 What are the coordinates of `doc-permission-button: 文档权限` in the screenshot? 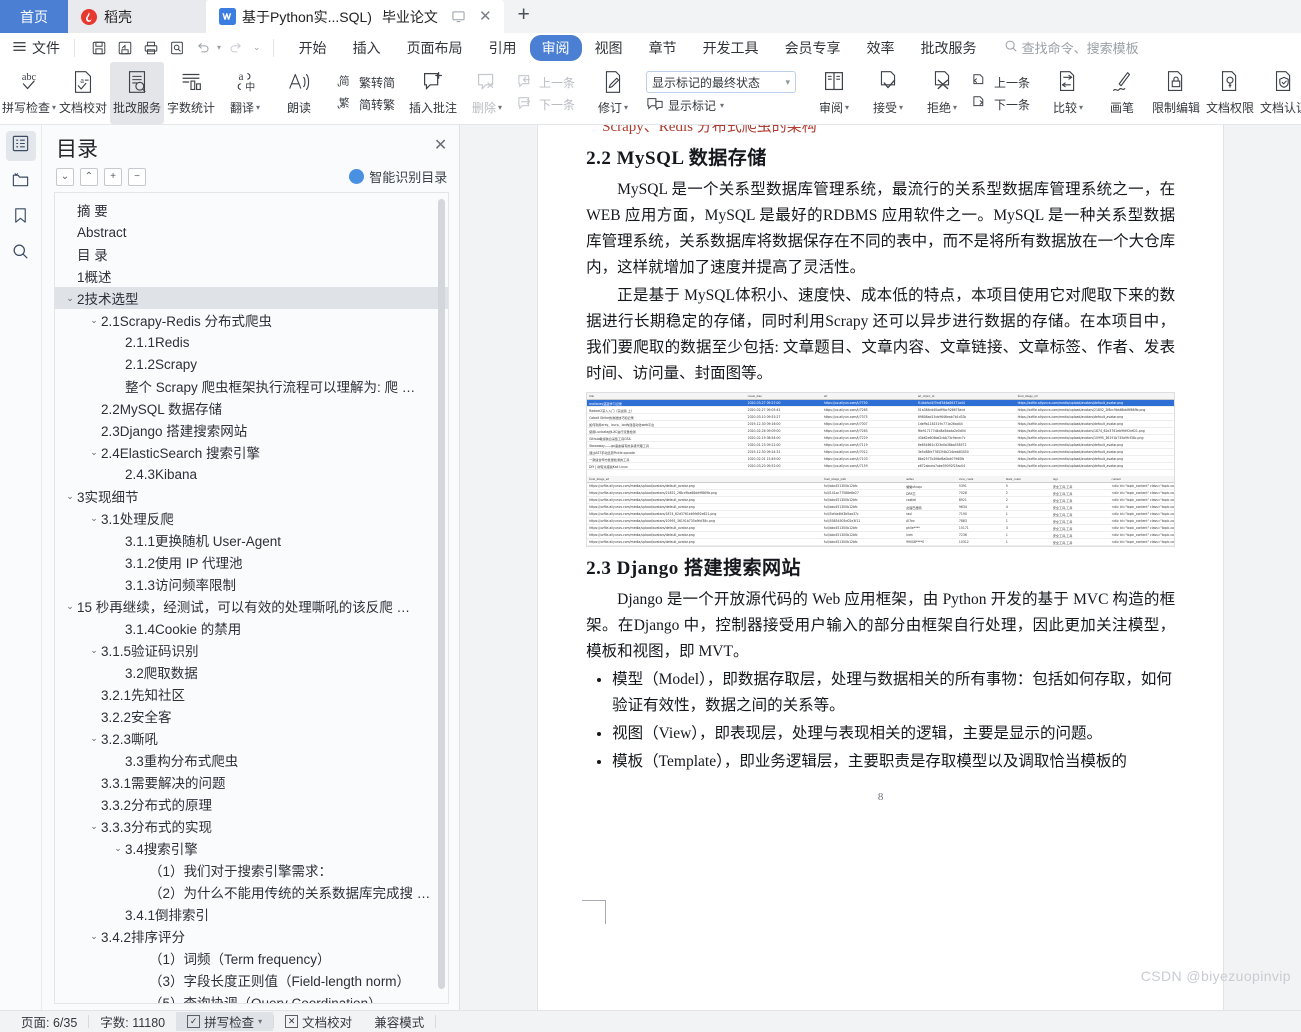 It's located at (1230, 93).